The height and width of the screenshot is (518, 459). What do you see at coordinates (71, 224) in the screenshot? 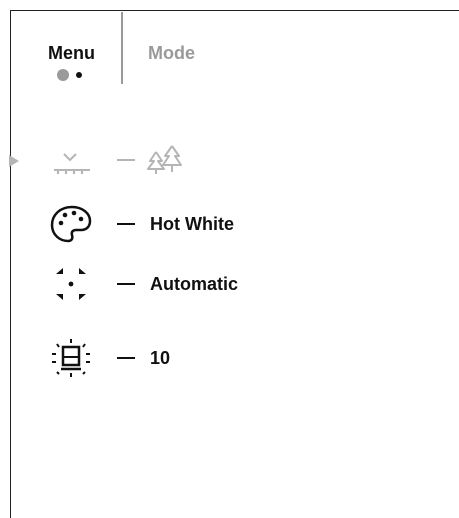
I see `color-palette-icon` at bounding box center [71, 224].